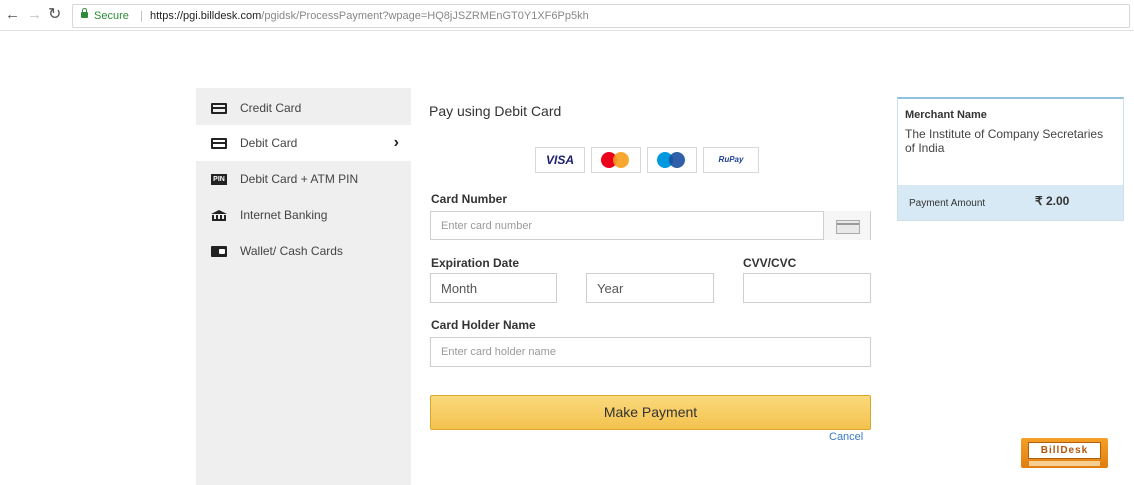  What do you see at coordinates (650, 288) in the screenshot?
I see `expiry-year-input` at bounding box center [650, 288].